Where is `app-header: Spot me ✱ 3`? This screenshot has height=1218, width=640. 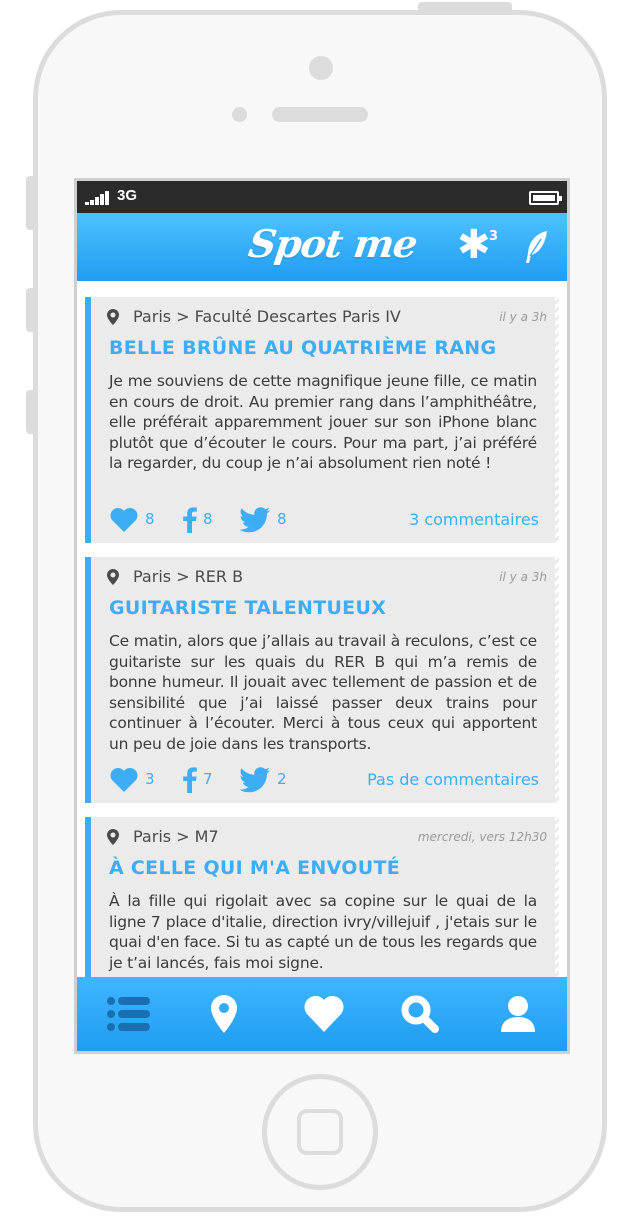 app-header: Spot me ✱ 3 is located at coordinates (322, 247).